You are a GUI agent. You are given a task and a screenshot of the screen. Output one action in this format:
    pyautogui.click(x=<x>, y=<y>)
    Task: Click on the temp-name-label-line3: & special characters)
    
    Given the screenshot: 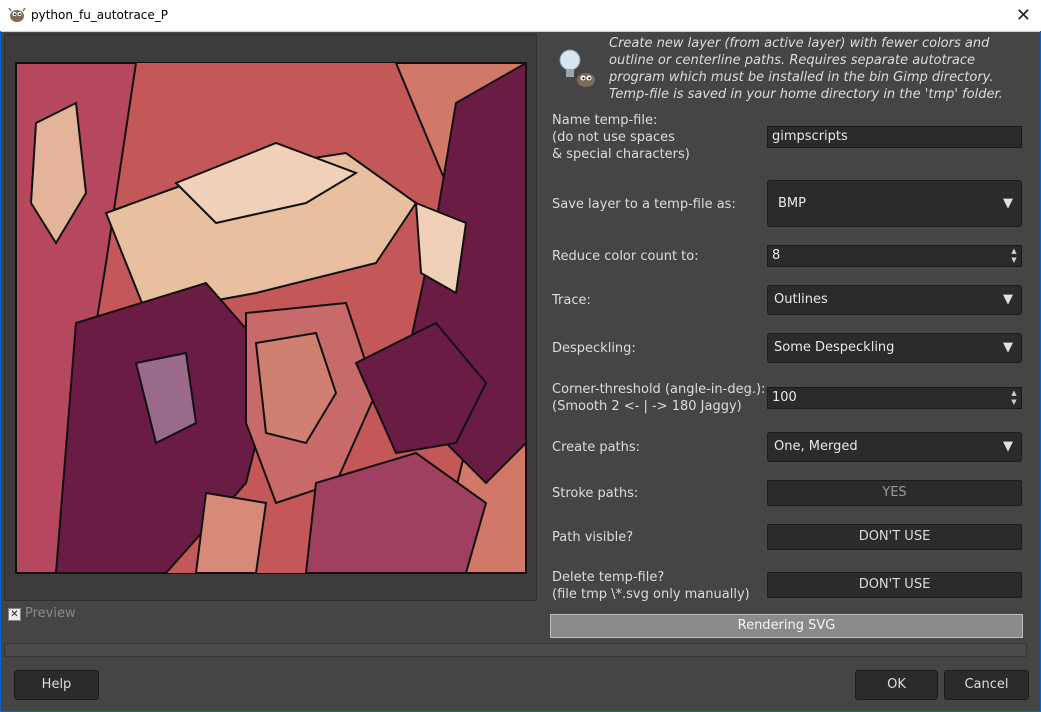 What is the action you would take?
    pyautogui.click(x=621, y=154)
    